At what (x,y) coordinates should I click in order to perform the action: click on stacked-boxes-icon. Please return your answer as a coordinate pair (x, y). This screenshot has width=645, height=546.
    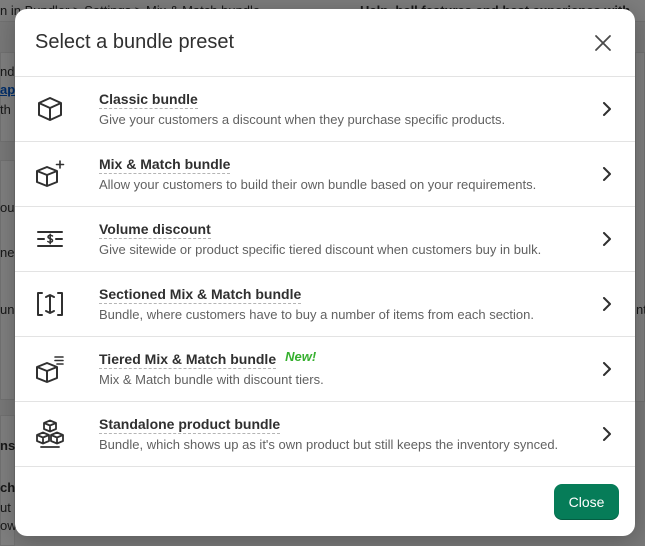
    Looking at the image, I should click on (50, 434).